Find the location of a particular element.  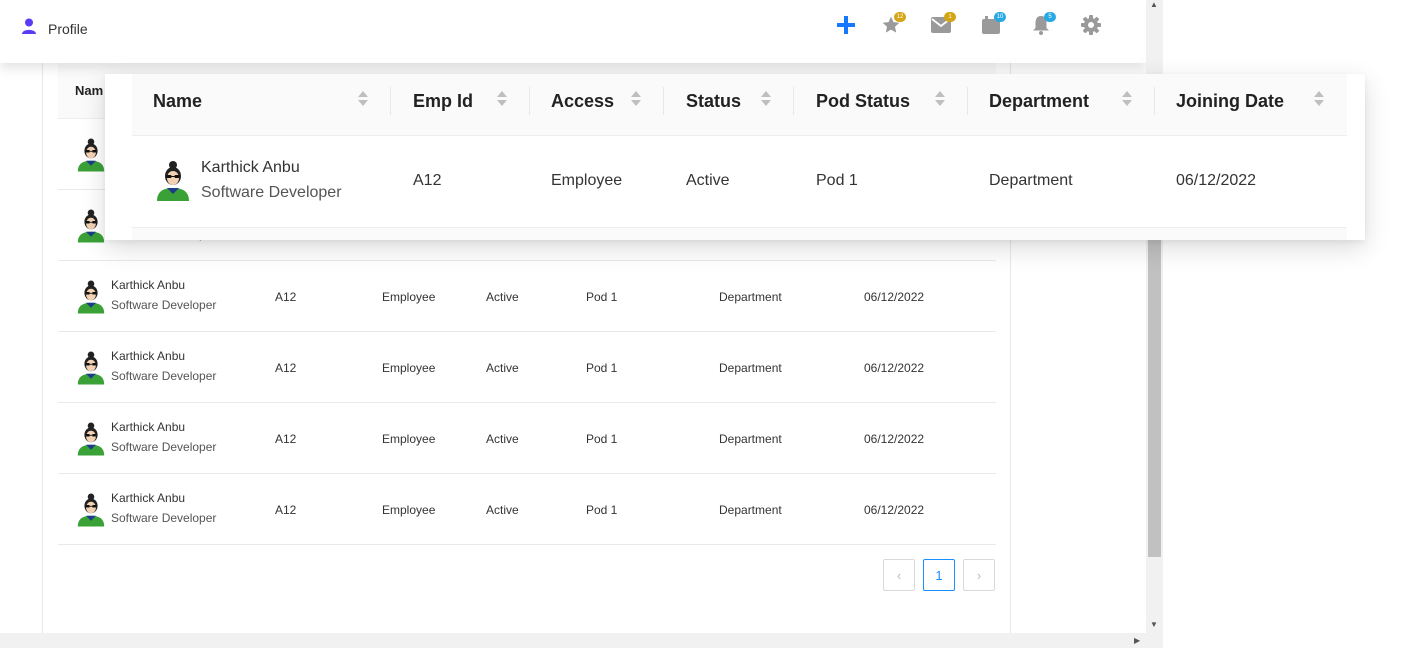

calendar-badge: 10 is located at coordinates (1000, 17).